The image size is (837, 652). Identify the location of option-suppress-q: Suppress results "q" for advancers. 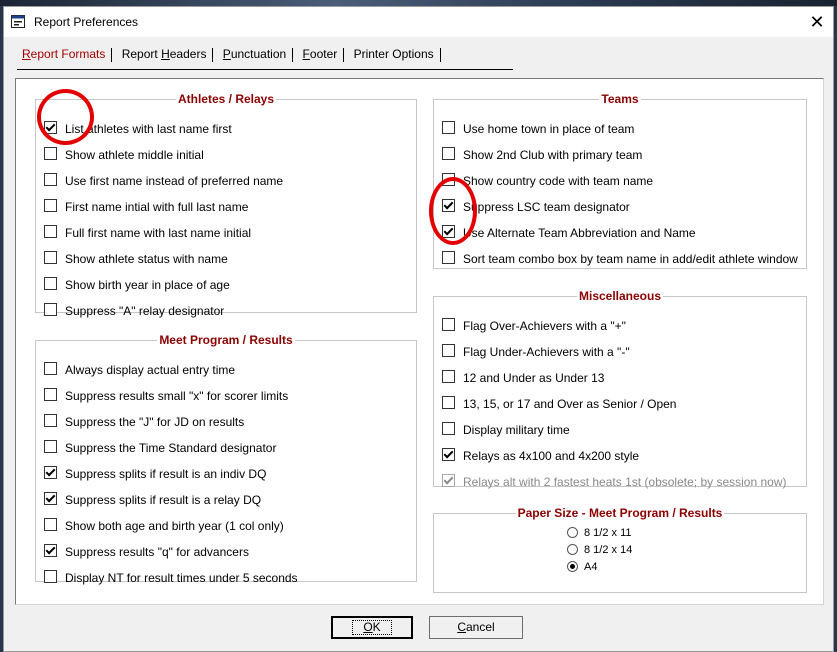
(146, 552).